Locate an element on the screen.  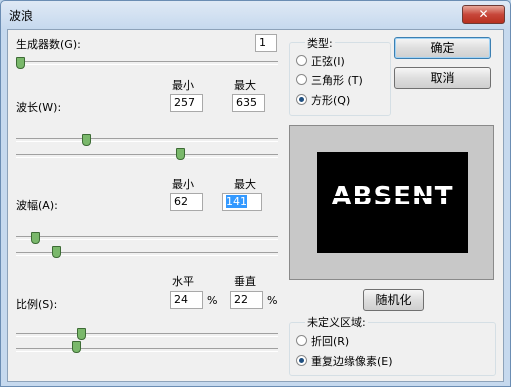
type-sine-label: 正弦(I) is located at coordinates (328, 61).